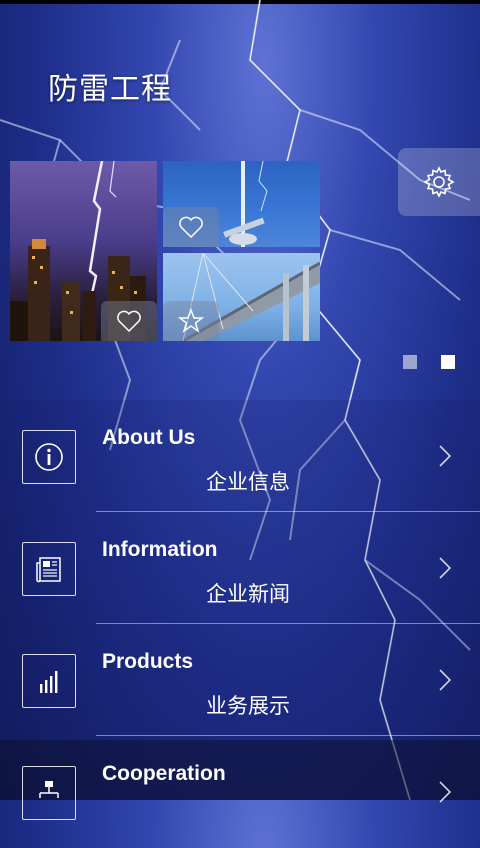 This screenshot has width=480, height=848. Describe the element at coordinates (240, 792) in the screenshot. I see `menu-item-cooperation: Cooperation` at that location.